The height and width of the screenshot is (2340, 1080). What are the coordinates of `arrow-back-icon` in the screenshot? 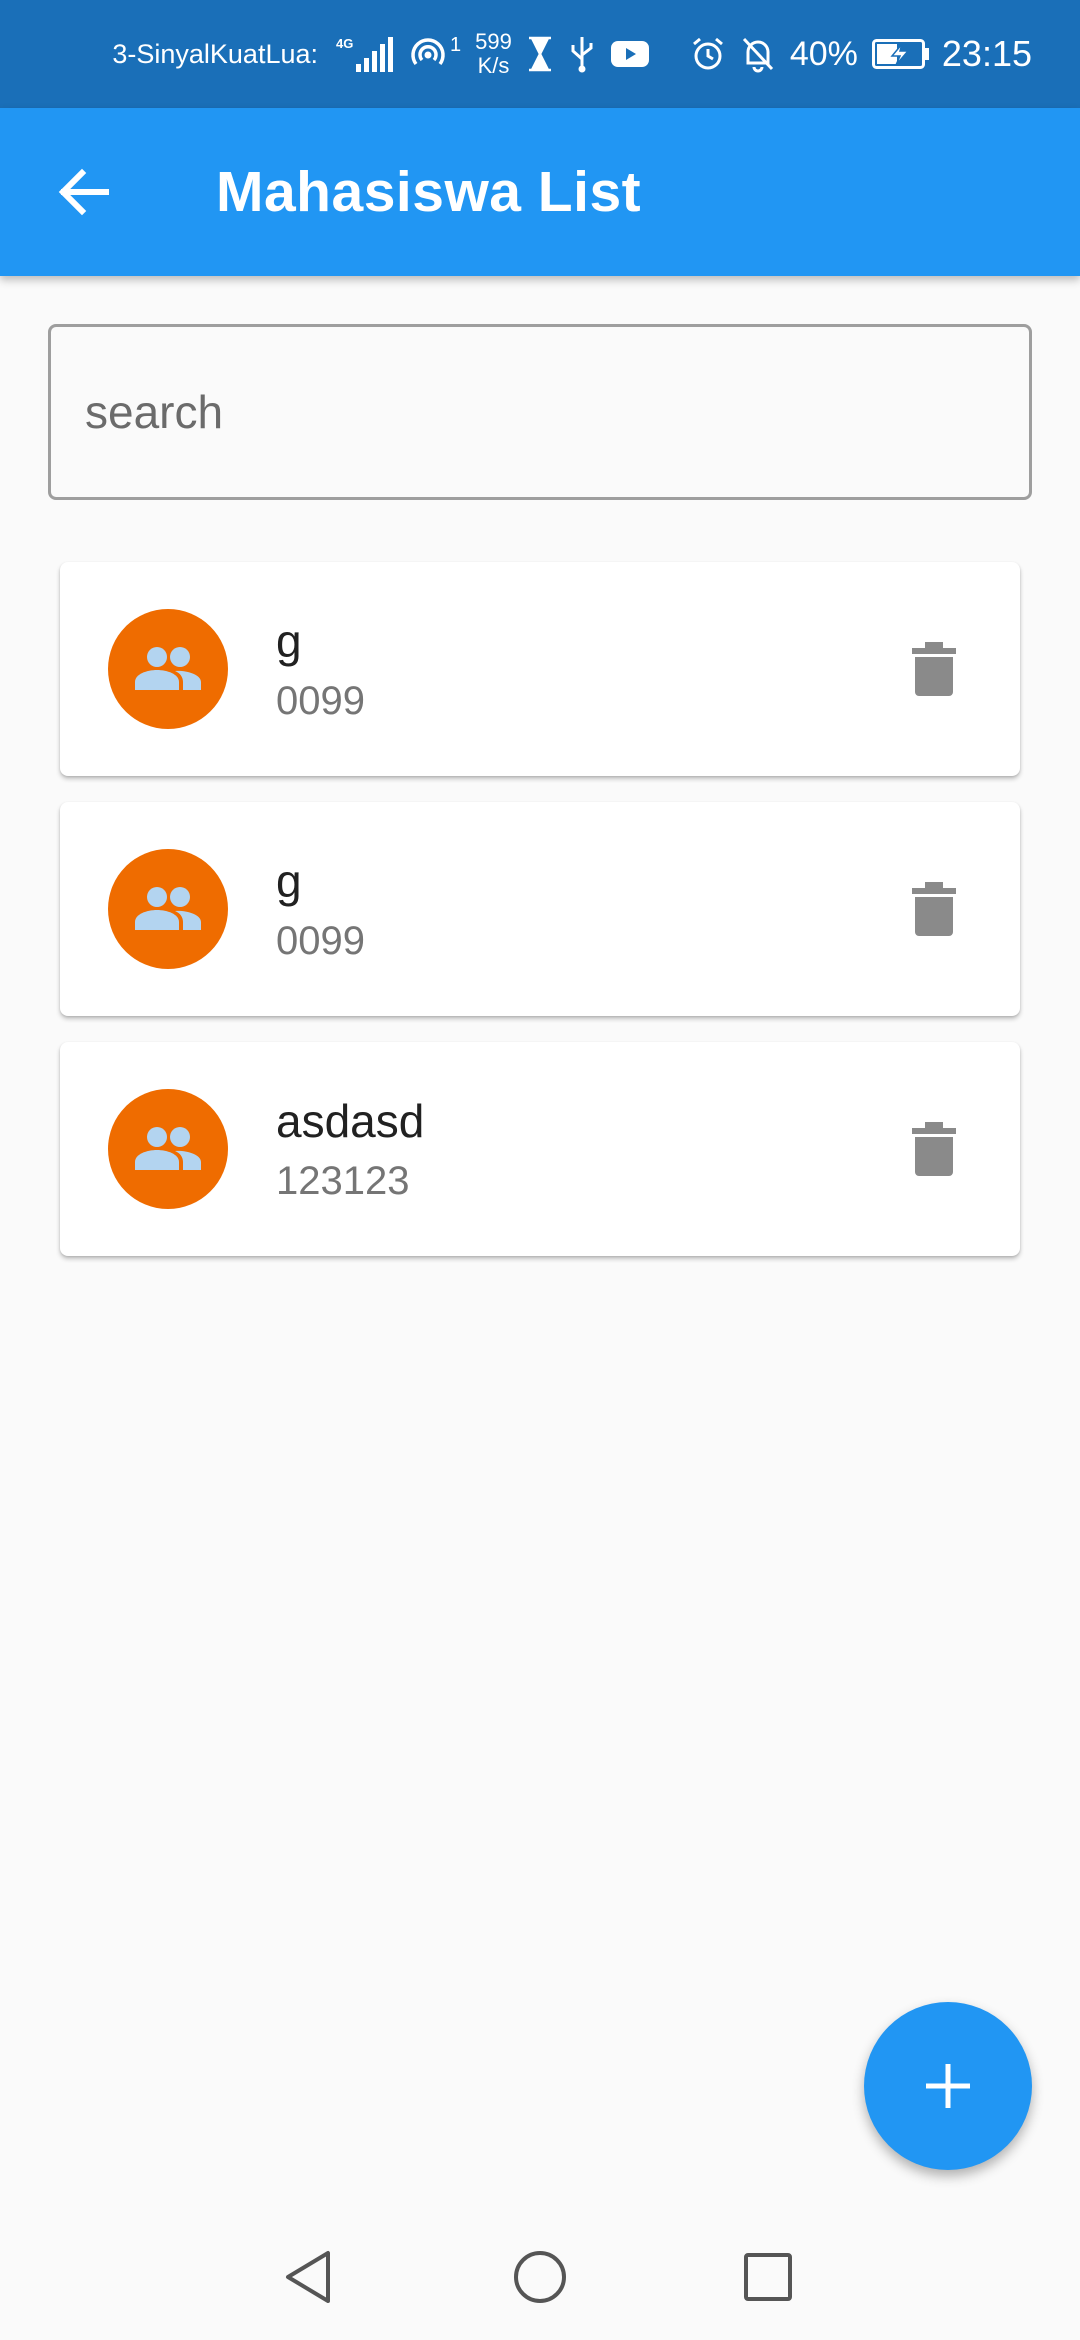 It's located at (83, 192).